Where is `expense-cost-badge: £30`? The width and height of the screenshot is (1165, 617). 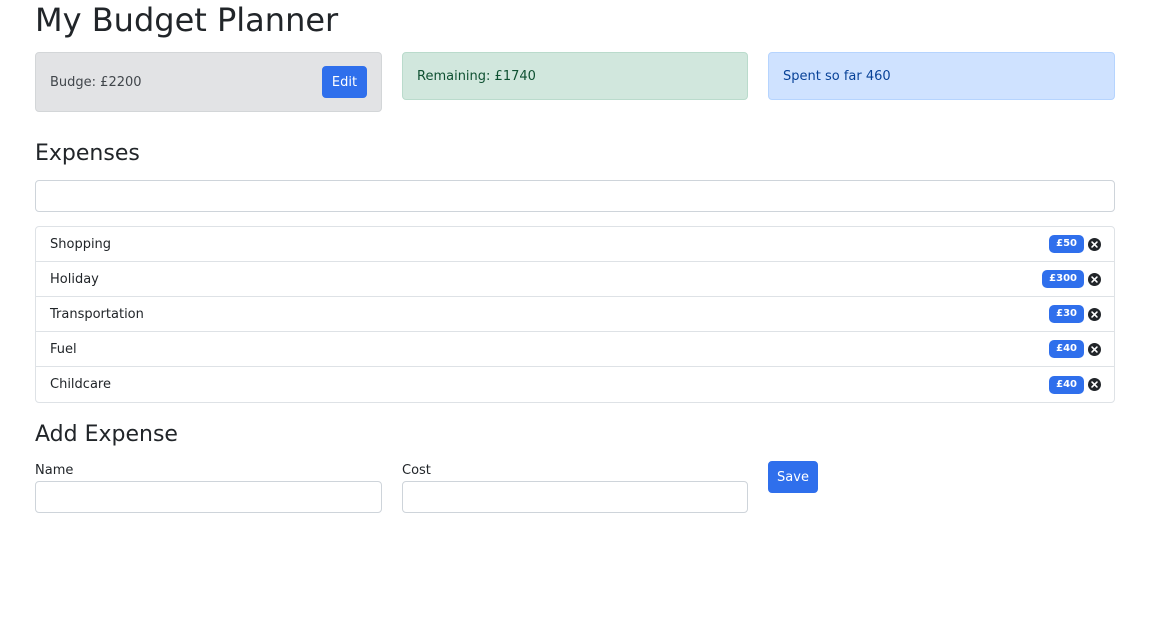
expense-cost-badge: £30 is located at coordinates (1066, 314).